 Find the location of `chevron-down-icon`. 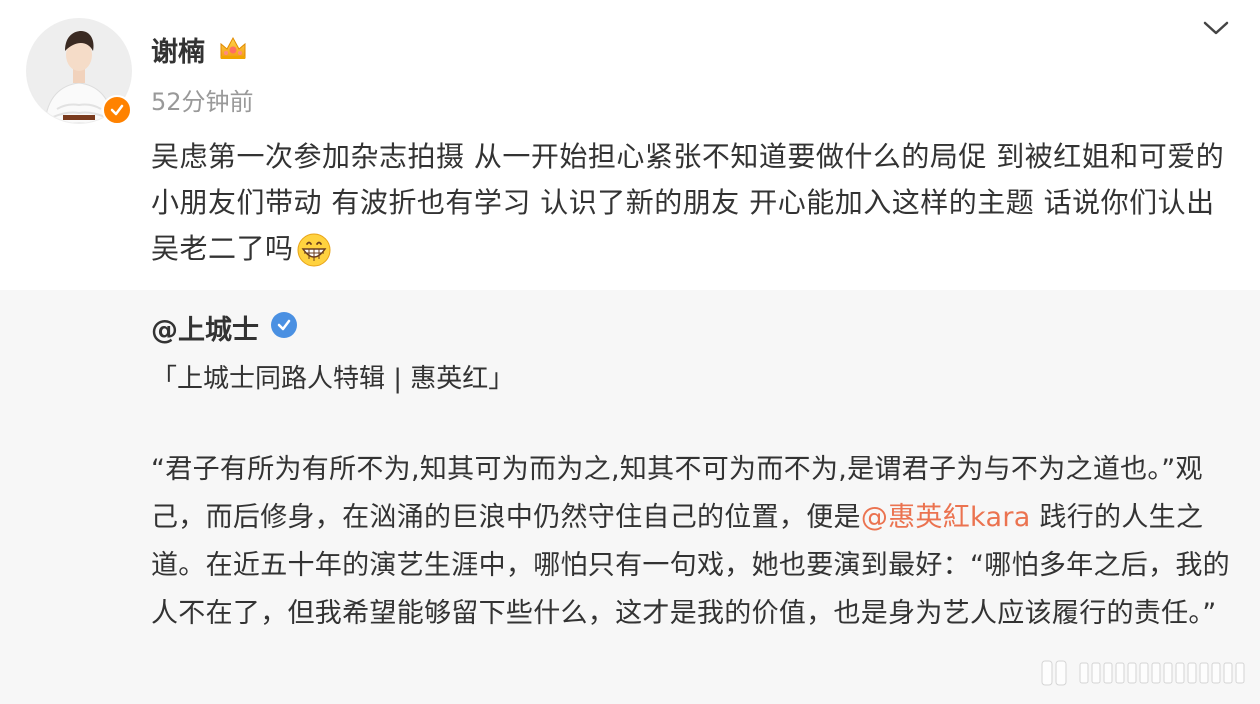

chevron-down-icon is located at coordinates (1216, 28).